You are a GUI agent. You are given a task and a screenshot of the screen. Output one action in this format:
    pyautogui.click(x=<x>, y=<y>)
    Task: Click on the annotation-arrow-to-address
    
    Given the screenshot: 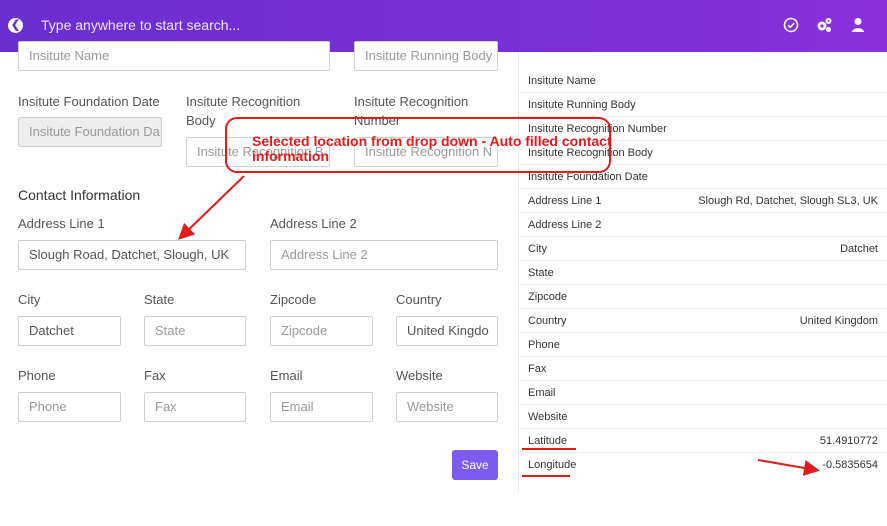 What is the action you would take?
    pyautogui.click(x=211, y=207)
    